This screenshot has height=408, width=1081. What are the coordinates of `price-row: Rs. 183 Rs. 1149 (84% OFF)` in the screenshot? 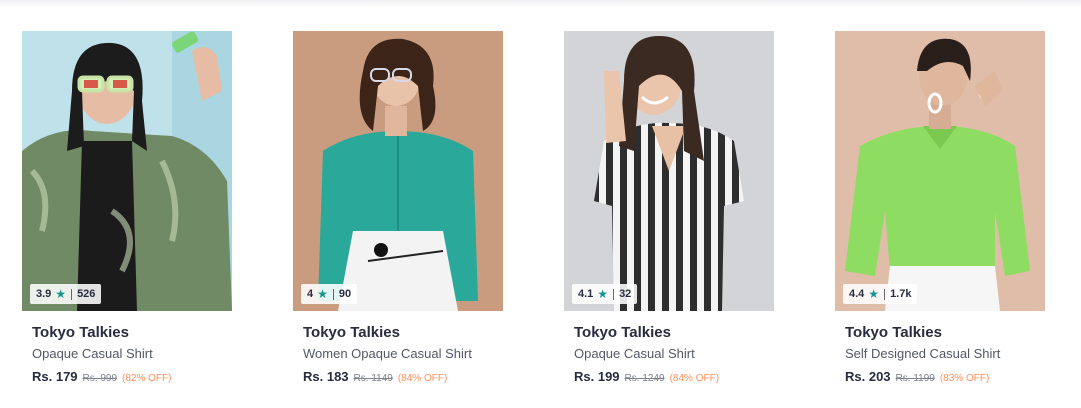 It's located at (403, 376).